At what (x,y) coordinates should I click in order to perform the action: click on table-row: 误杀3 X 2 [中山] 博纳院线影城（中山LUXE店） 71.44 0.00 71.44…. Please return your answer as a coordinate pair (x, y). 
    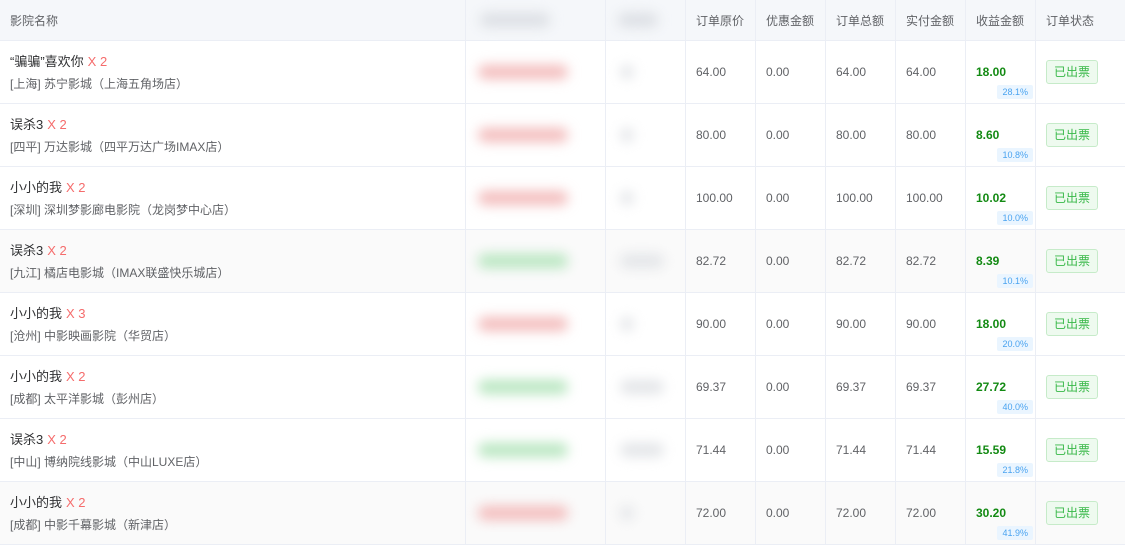
    Looking at the image, I should click on (562, 450).